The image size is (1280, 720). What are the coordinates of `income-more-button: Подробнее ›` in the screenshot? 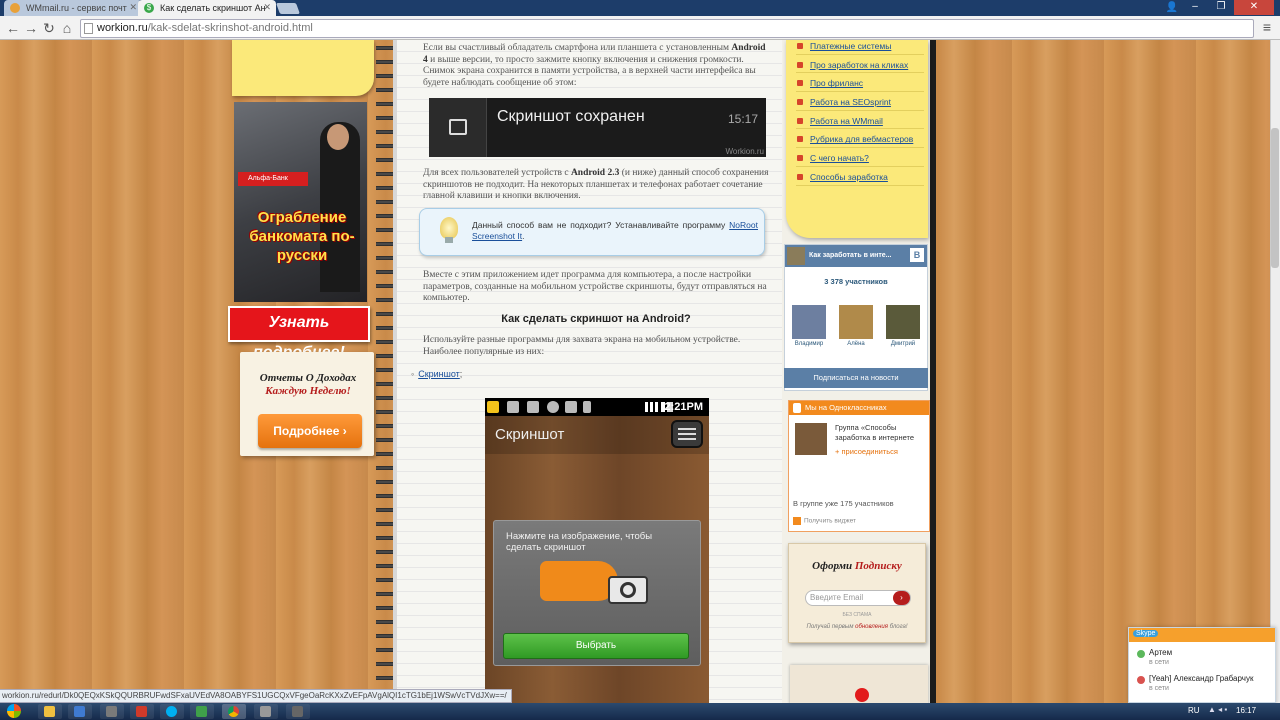 It's located at (310, 431).